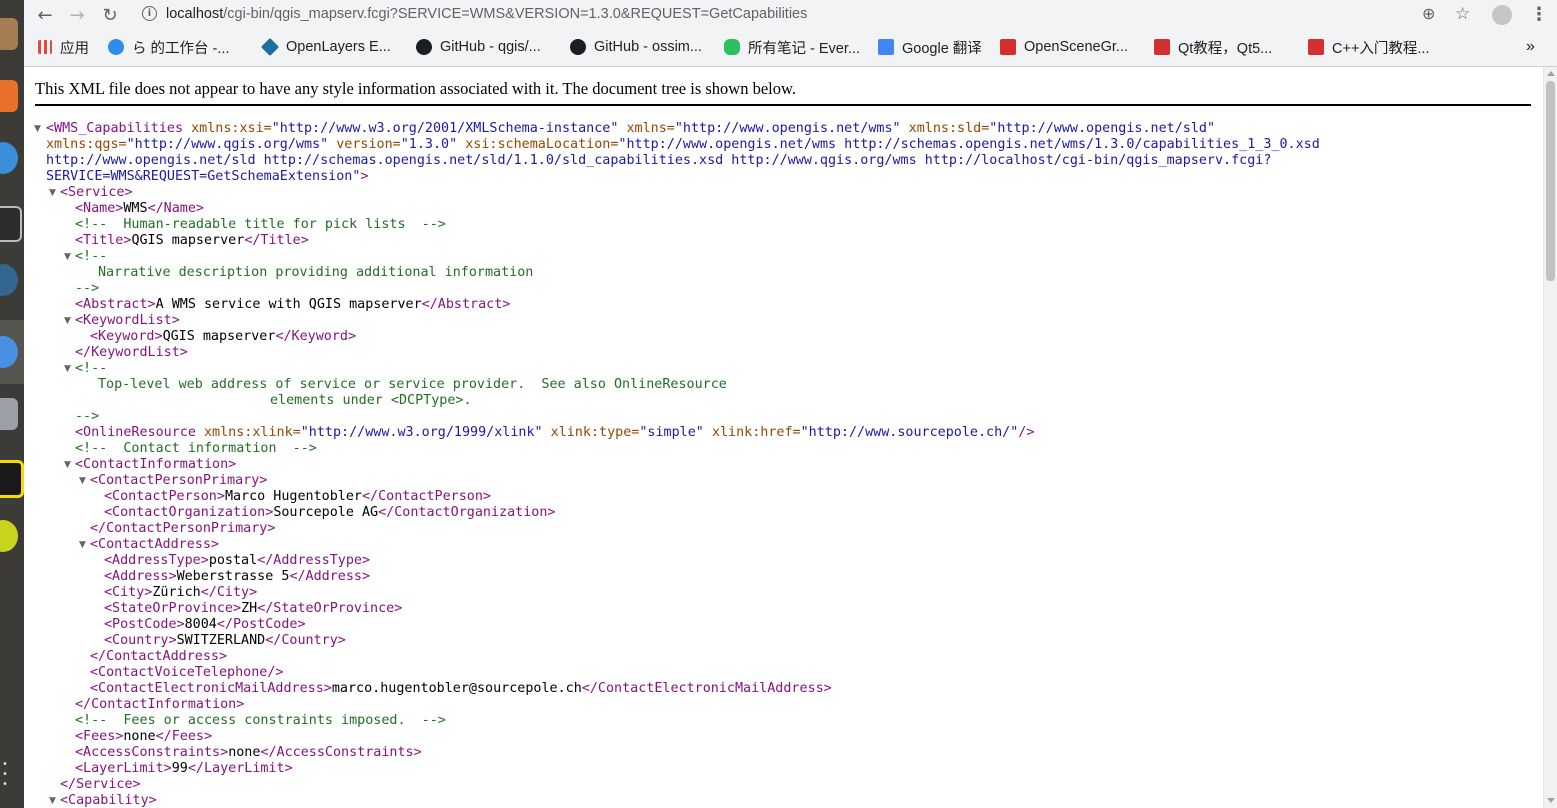 This screenshot has width=1557, height=808. Describe the element at coordinates (9, 34) in the screenshot. I see `dock-files-icon` at that location.